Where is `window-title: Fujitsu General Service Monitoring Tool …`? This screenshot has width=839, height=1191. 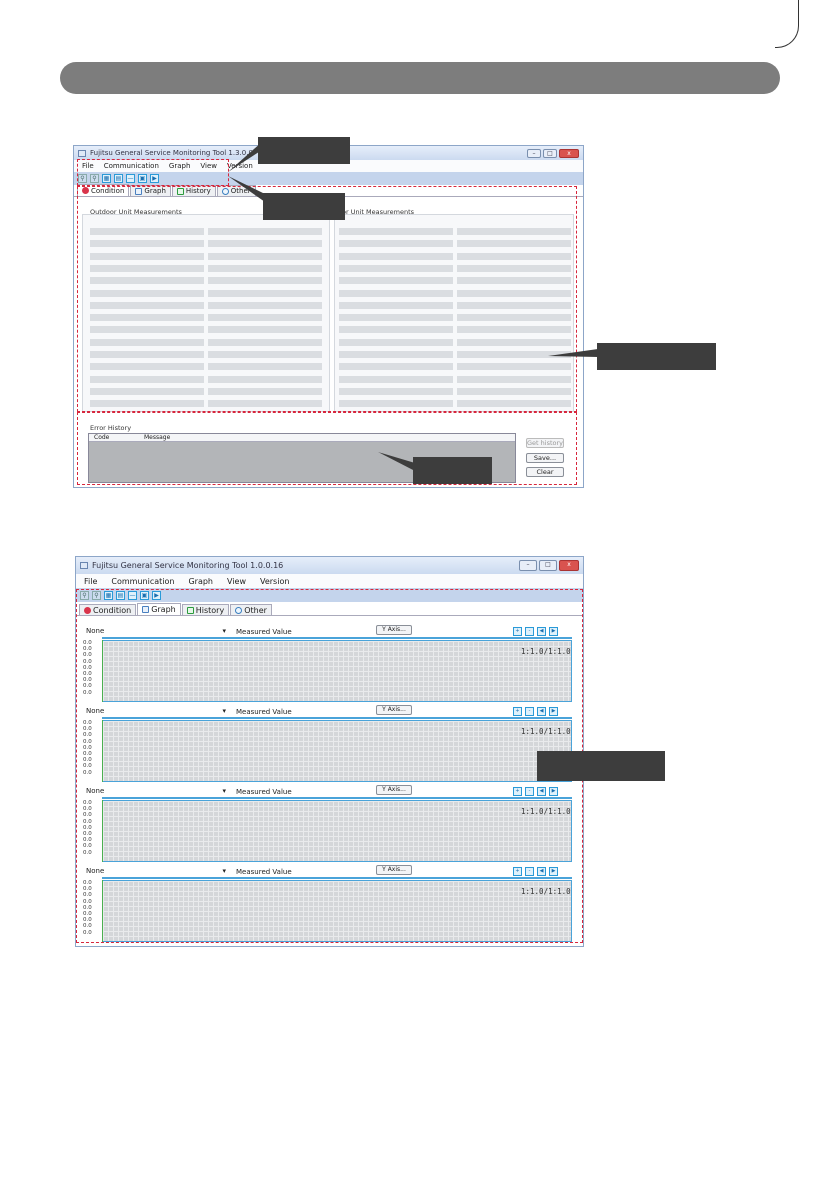 window-title: Fujitsu General Service Monitoring Tool … is located at coordinates (188, 565).